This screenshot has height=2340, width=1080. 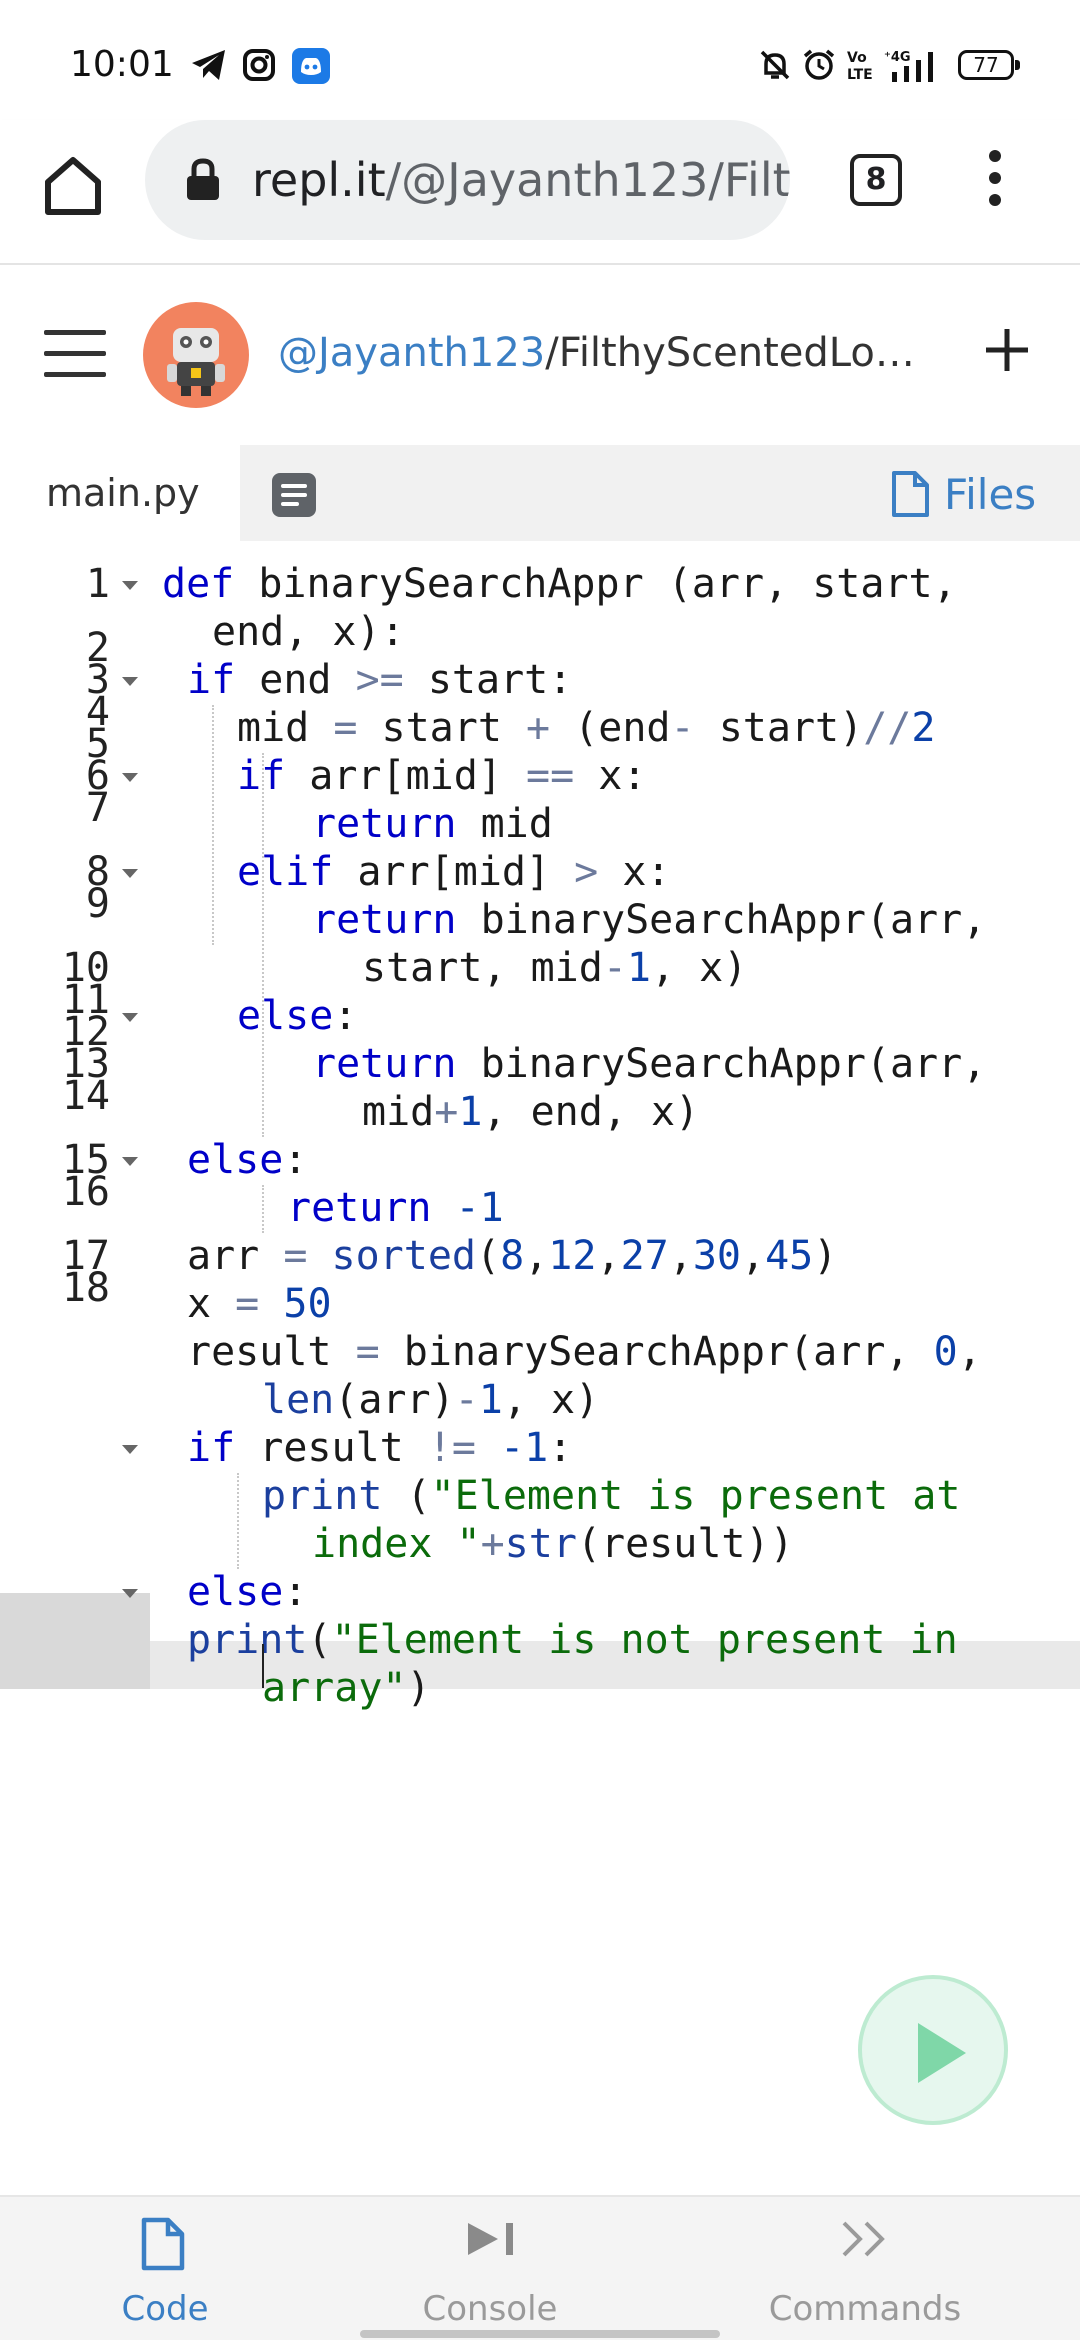 What do you see at coordinates (512, 1256) in the screenshot?
I see `code-line: arr = sorted(8,12,27,30,45)` at bounding box center [512, 1256].